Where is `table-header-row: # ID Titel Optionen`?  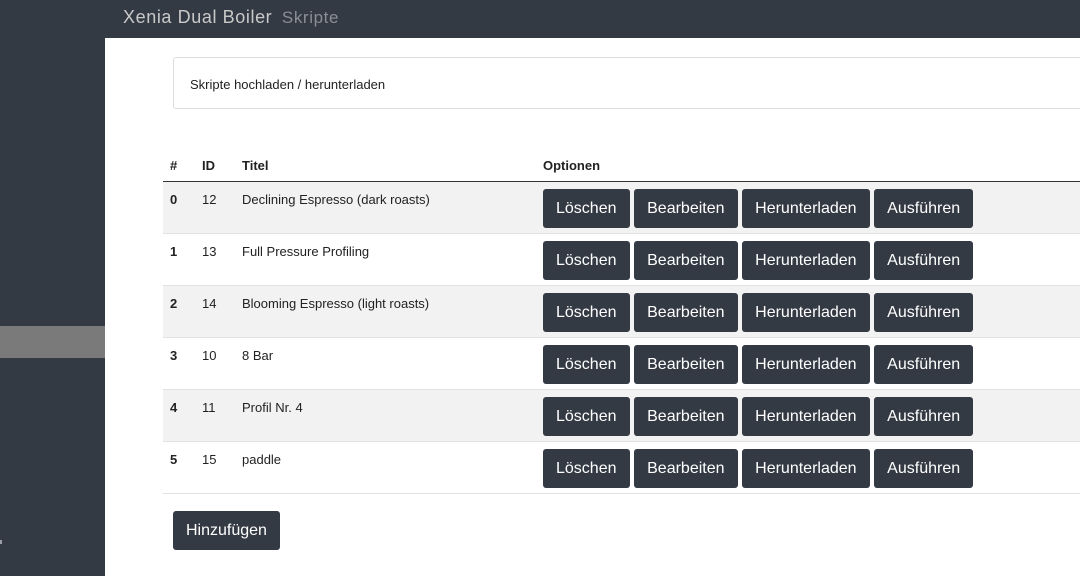 table-header-row: # ID Titel Optionen is located at coordinates (621, 166).